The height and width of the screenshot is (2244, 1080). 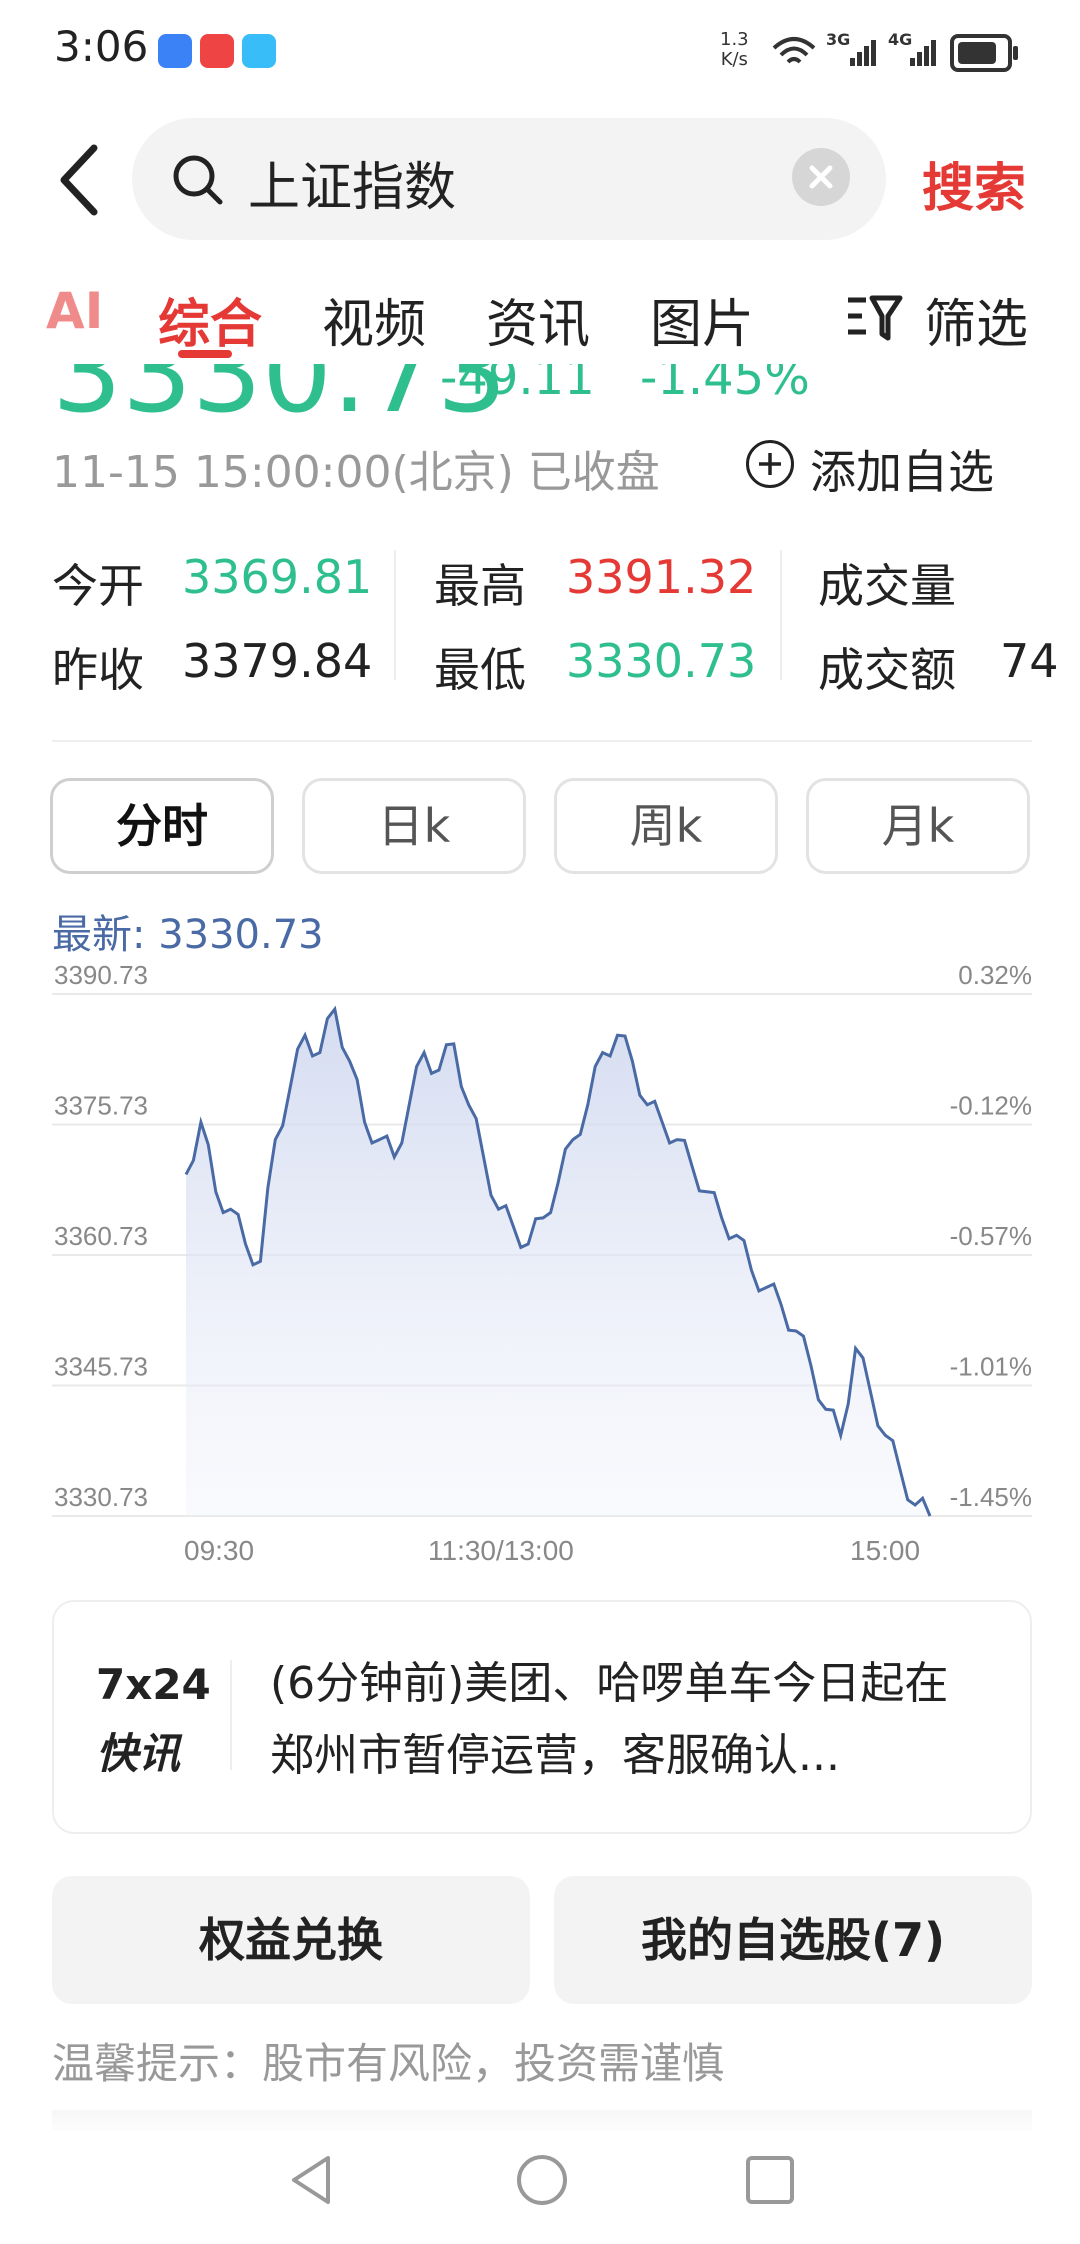 What do you see at coordinates (84, 180) in the screenshot?
I see `back-arrow-icon` at bounding box center [84, 180].